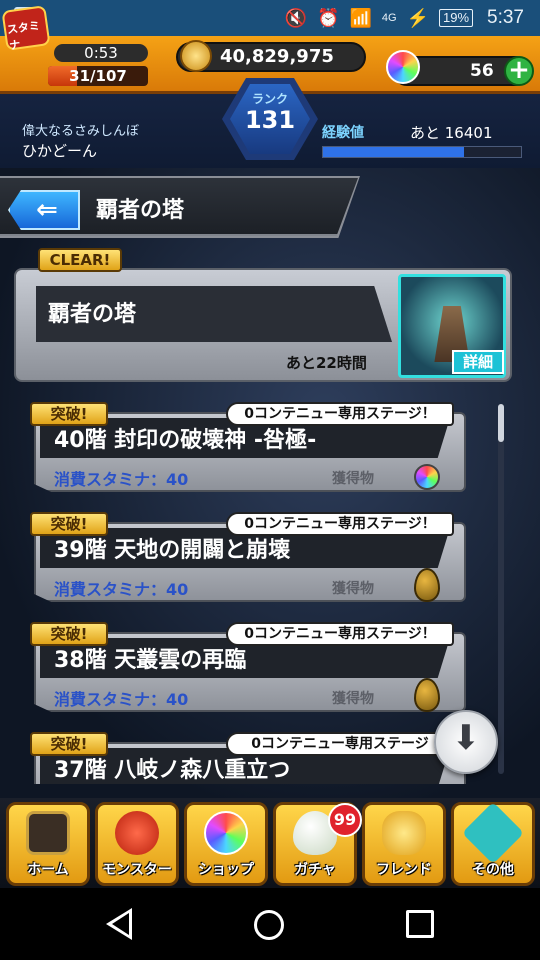 This screenshot has width=540, height=960. Describe the element at coordinates (420, 924) in the screenshot. I see `android-recents-icon` at that location.